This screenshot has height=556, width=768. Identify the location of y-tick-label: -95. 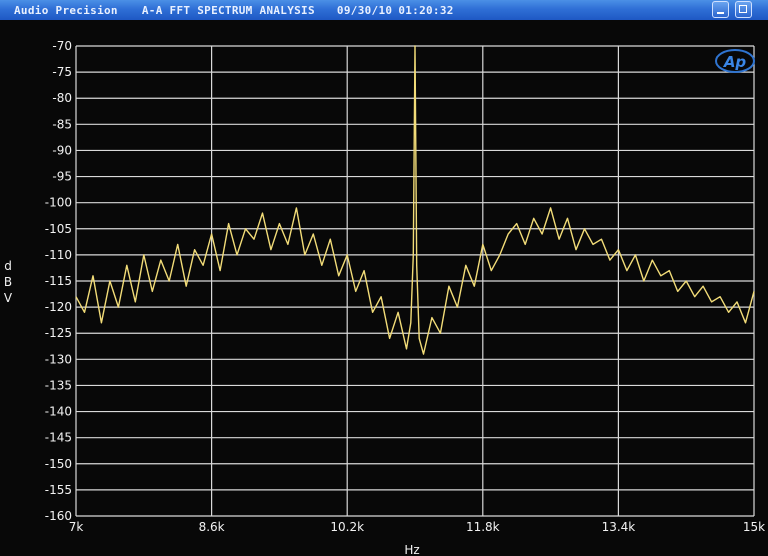
(62, 177).